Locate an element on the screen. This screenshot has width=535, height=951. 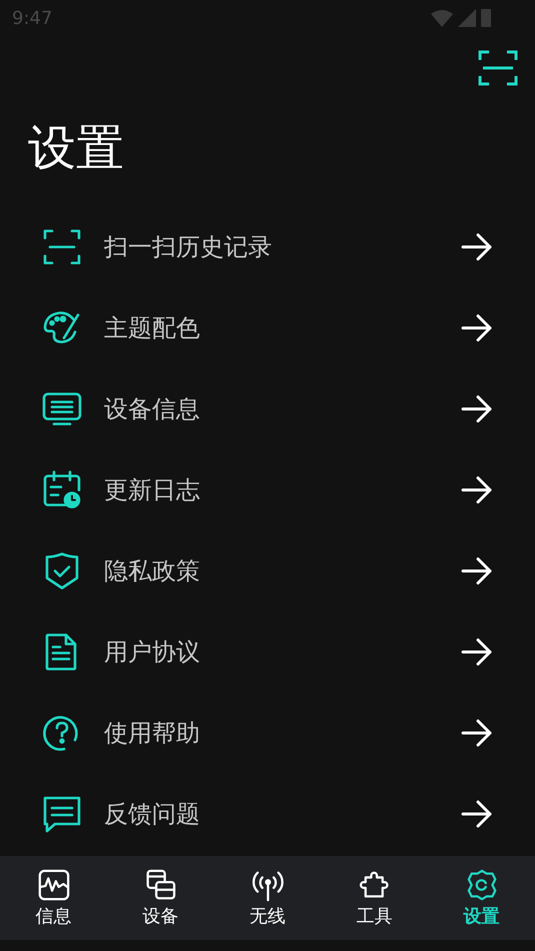
nav-tab: 设置 is located at coordinates (481, 898).